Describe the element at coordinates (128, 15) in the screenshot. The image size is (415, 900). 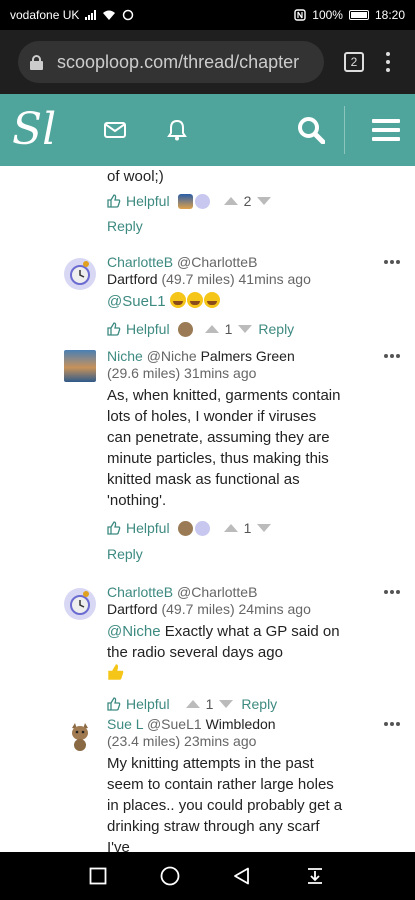
I see `data-saver-icon` at that location.